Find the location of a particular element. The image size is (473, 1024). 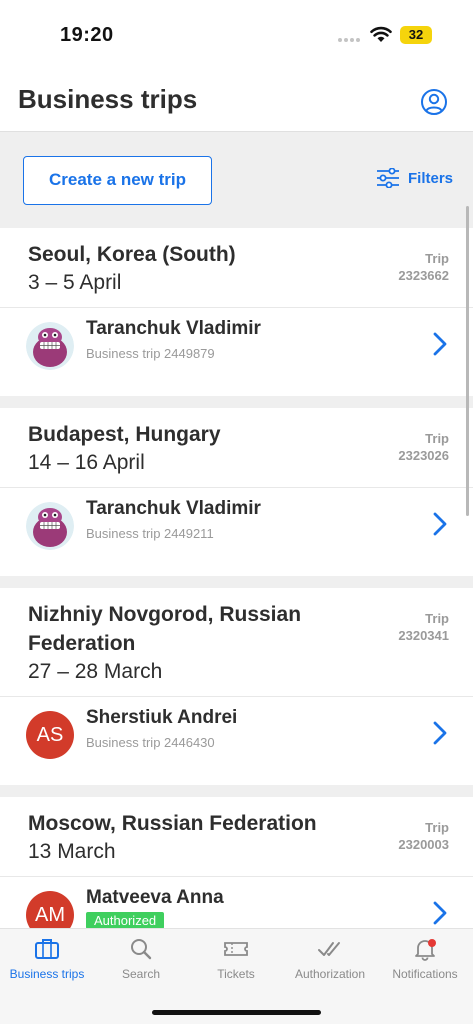

ticket-icon is located at coordinates (236, 949).